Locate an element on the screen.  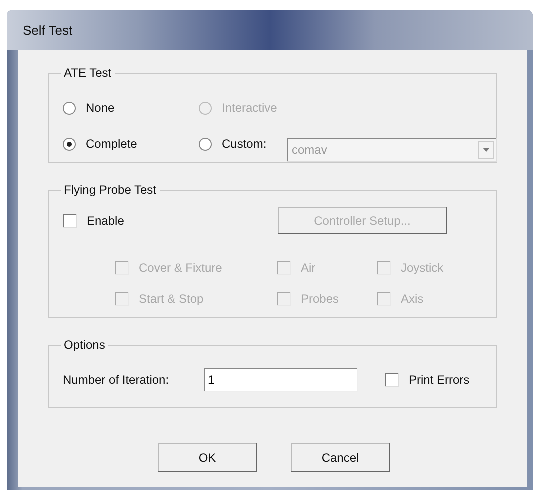
checkbox-label: Print Errors is located at coordinates (439, 380).